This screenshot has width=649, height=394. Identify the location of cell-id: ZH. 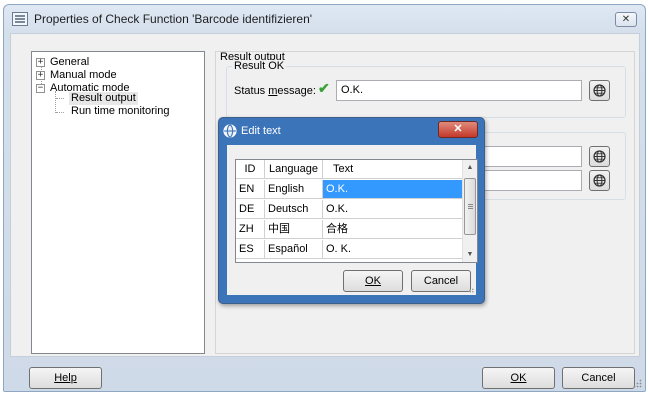
(250, 229).